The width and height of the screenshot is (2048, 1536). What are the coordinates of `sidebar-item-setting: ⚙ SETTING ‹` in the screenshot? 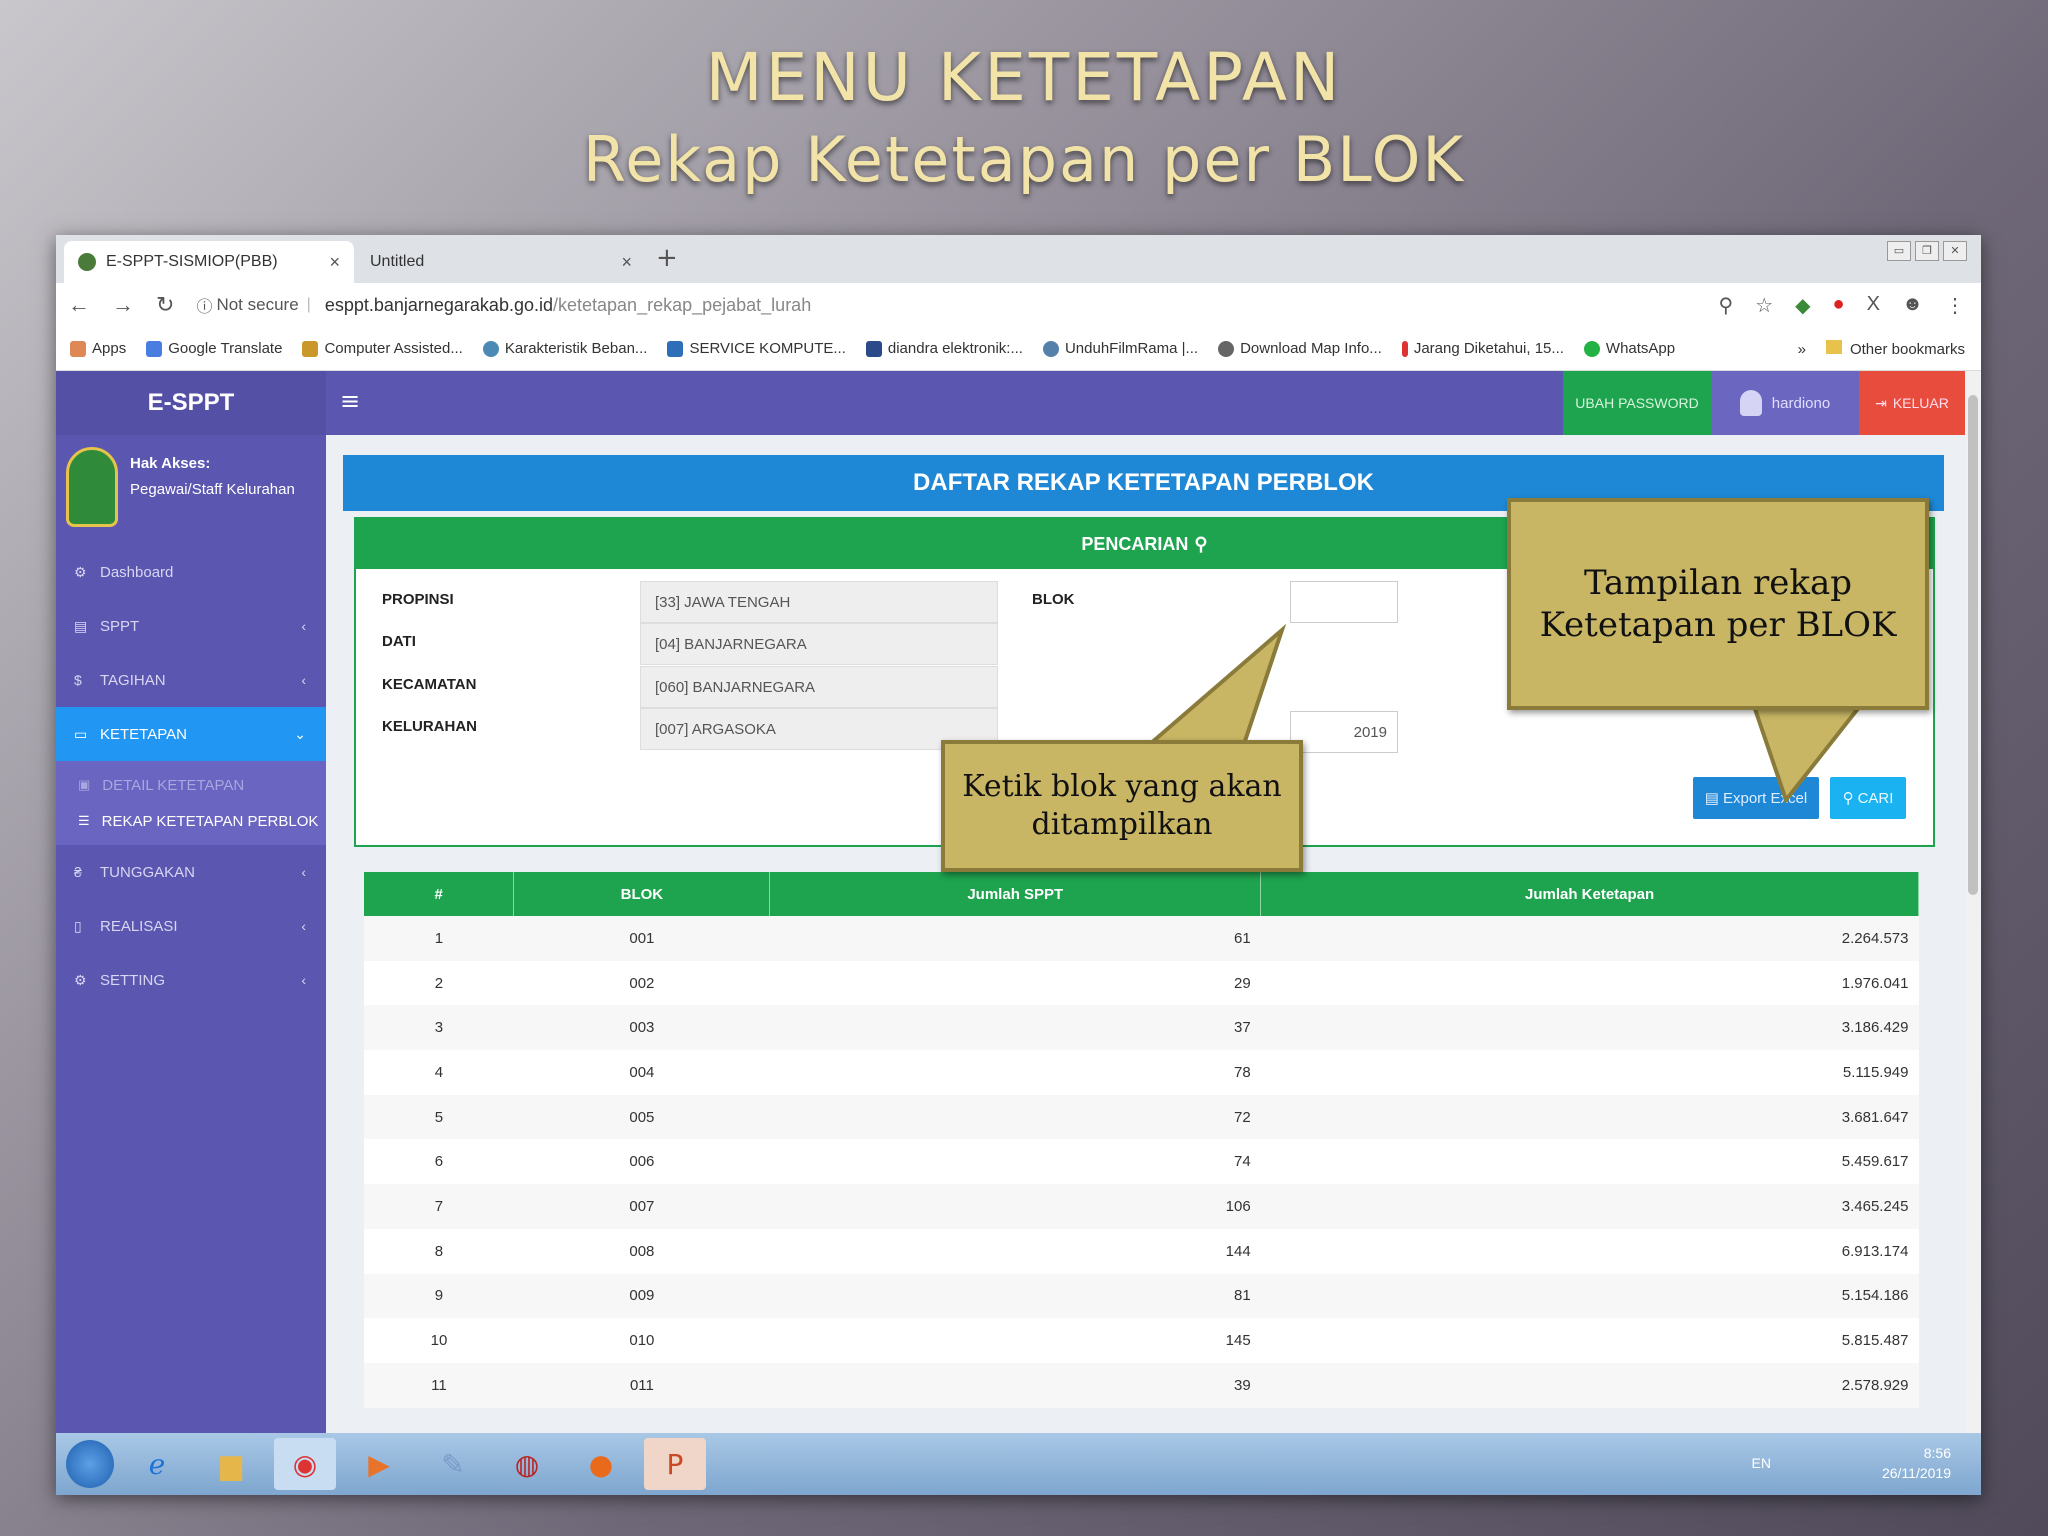 It's located at (191, 980).